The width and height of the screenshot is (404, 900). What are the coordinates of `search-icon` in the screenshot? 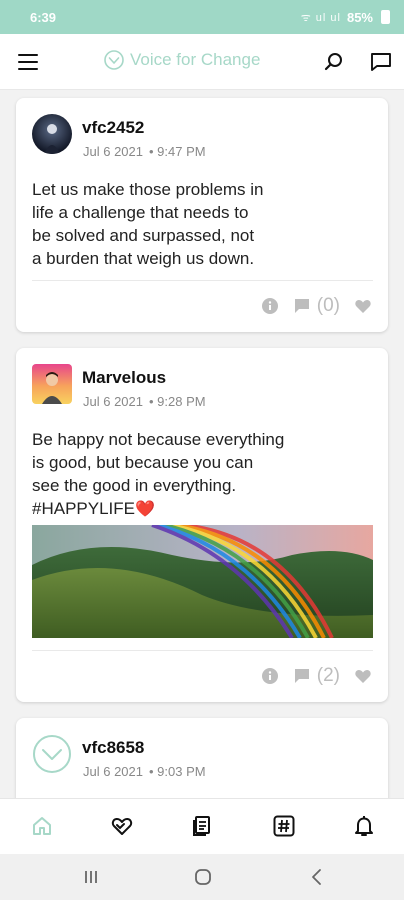 It's located at (334, 62).